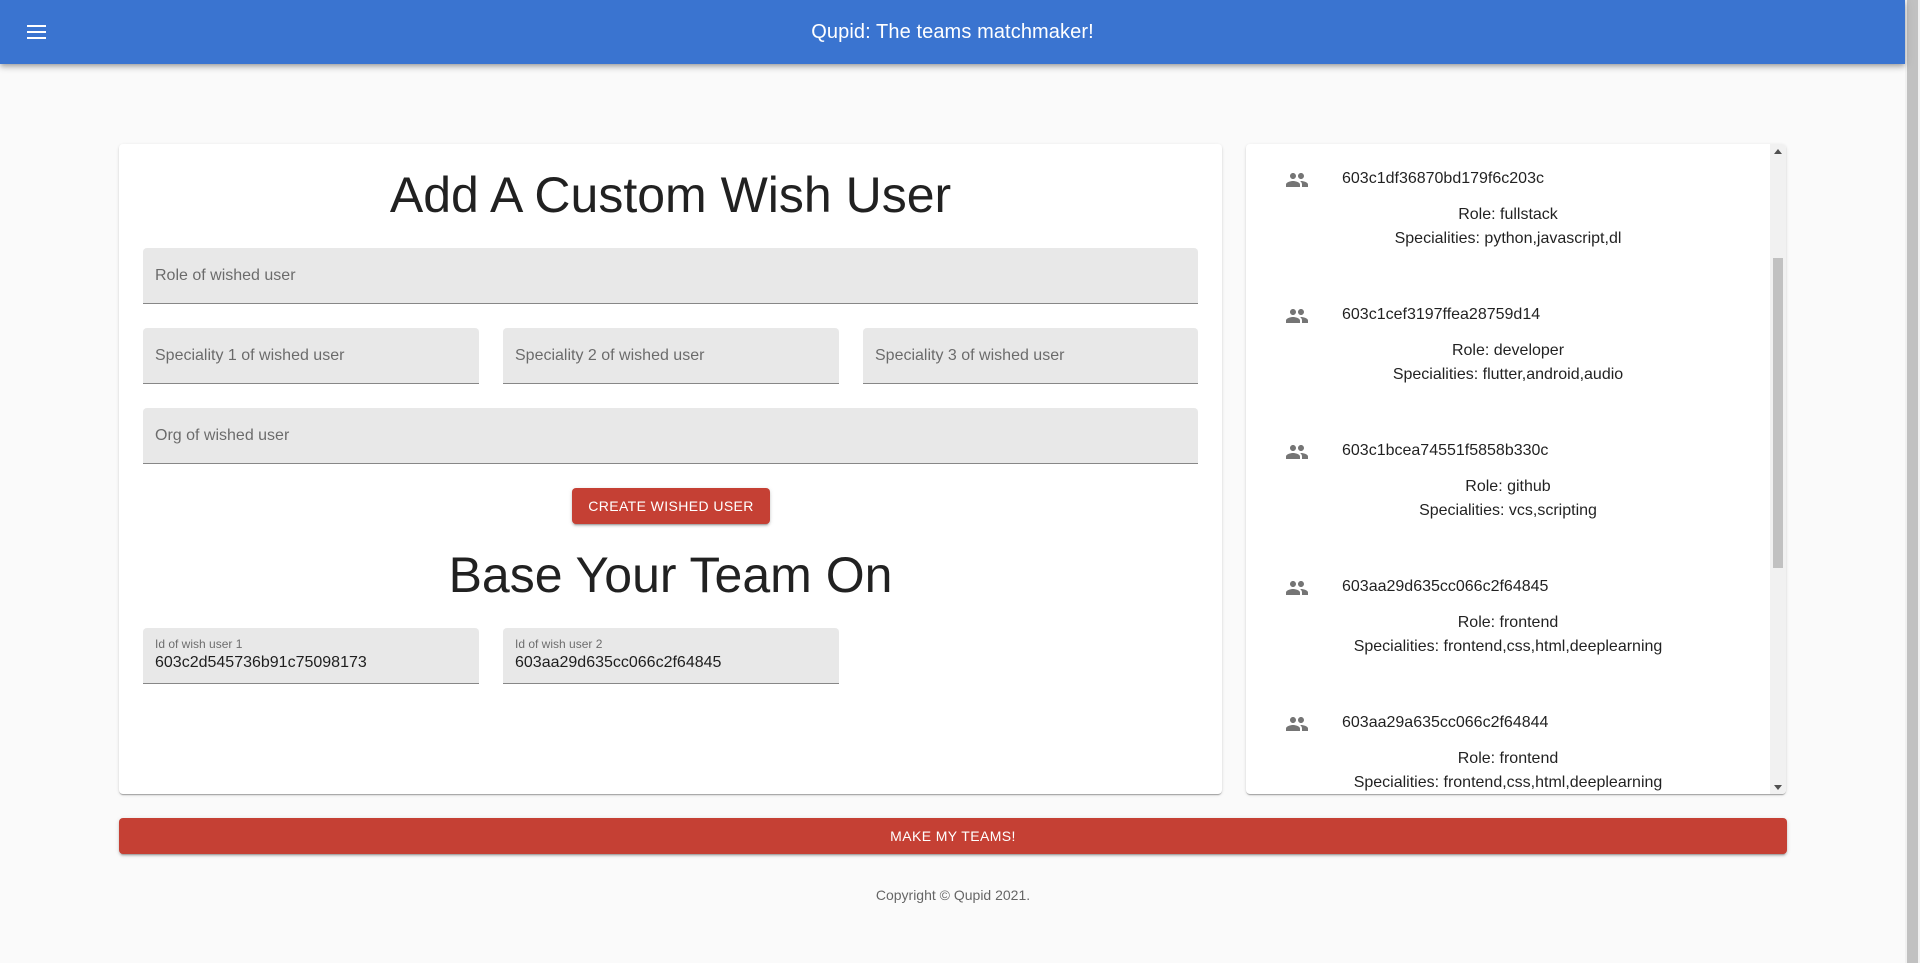 The width and height of the screenshot is (1920, 963). What do you see at coordinates (1445, 586) in the screenshot?
I see `user-id: 603aa29d635cc066c2f64845` at bounding box center [1445, 586].